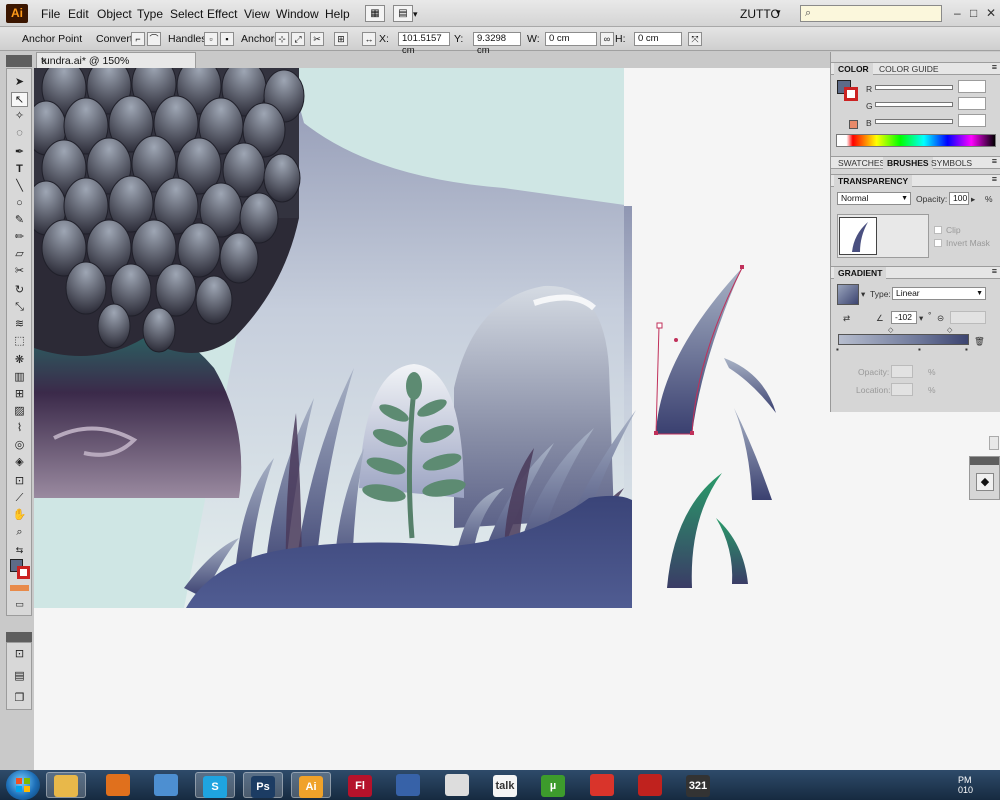 The width and height of the screenshot is (1000, 800). What do you see at coordinates (23, 785) in the screenshot?
I see `start-button` at bounding box center [23, 785].